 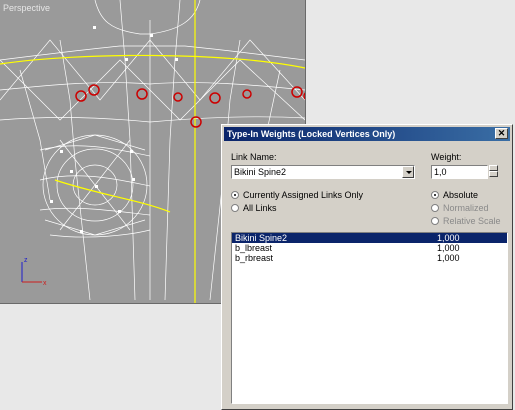 I want to click on dialog-title: Type-In Weights (Locked Vertices Only), so click(x=311, y=134).